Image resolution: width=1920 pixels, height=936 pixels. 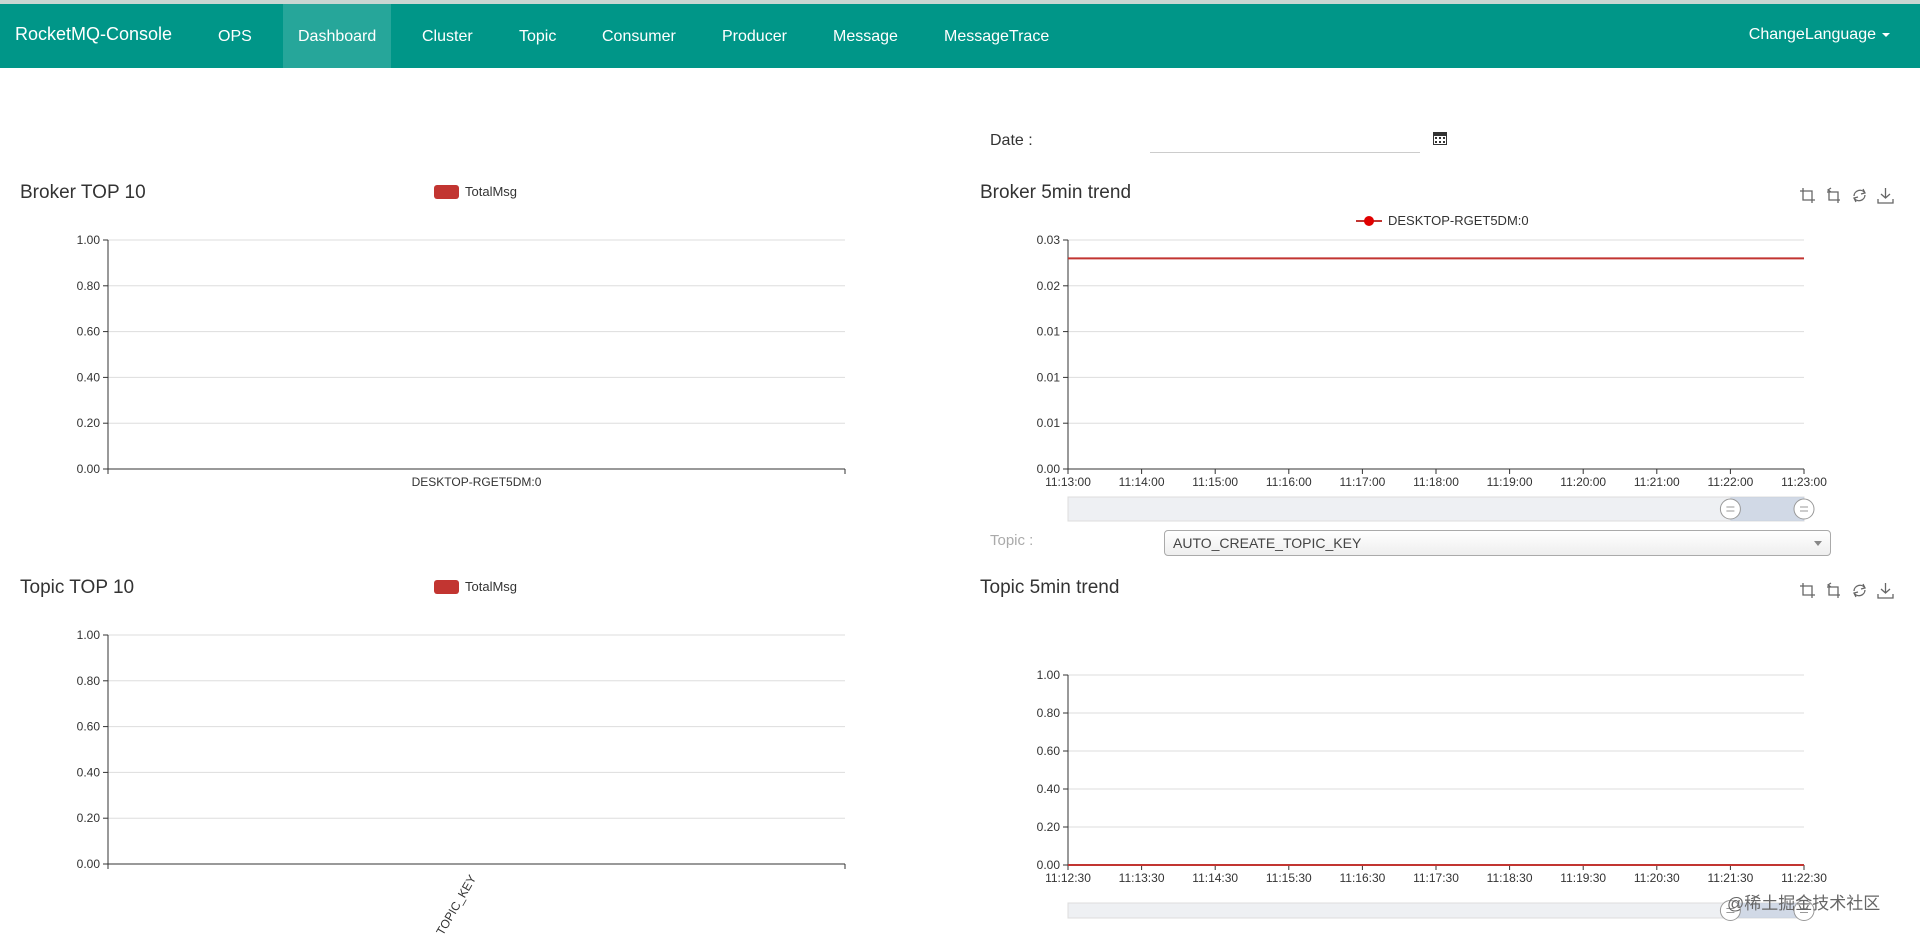 What do you see at coordinates (1049, 240) in the screenshot?
I see `y-tick-label: 0.03` at bounding box center [1049, 240].